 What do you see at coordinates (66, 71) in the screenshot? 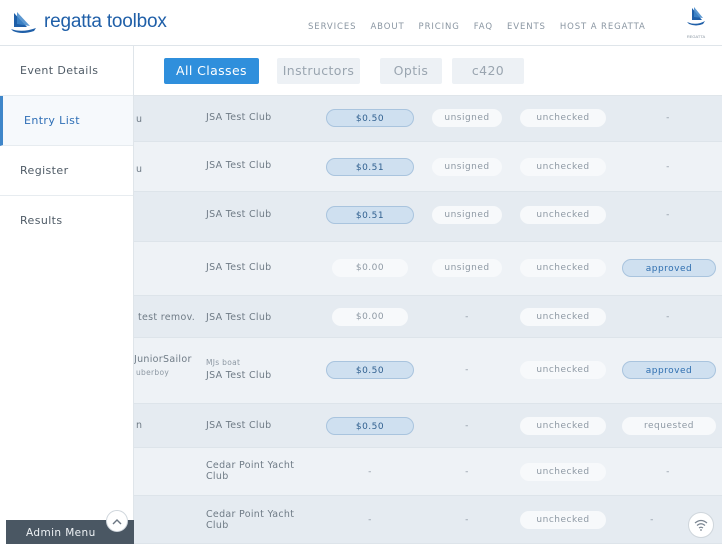
I see `sidebar-item-event-details: Event Details` at bounding box center [66, 71].